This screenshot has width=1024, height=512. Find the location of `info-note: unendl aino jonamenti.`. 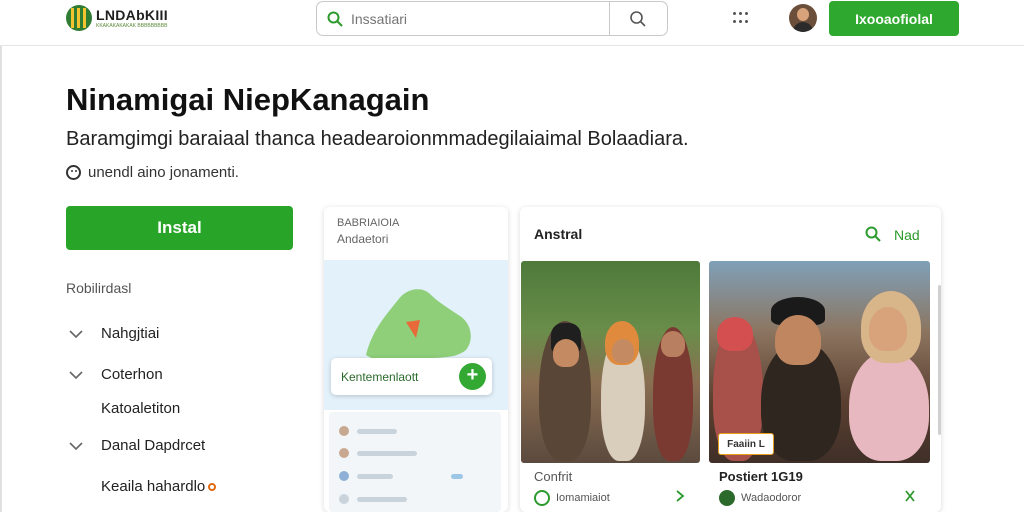

info-note: unendl aino jonamenti. is located at coordinates (152, 172).